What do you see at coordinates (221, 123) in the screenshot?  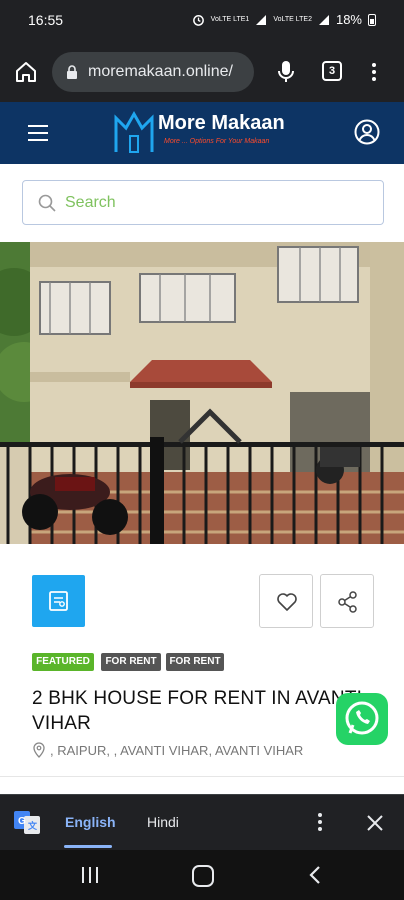 I see `logo-title: More Makaan` at bounding box center [221, 123].